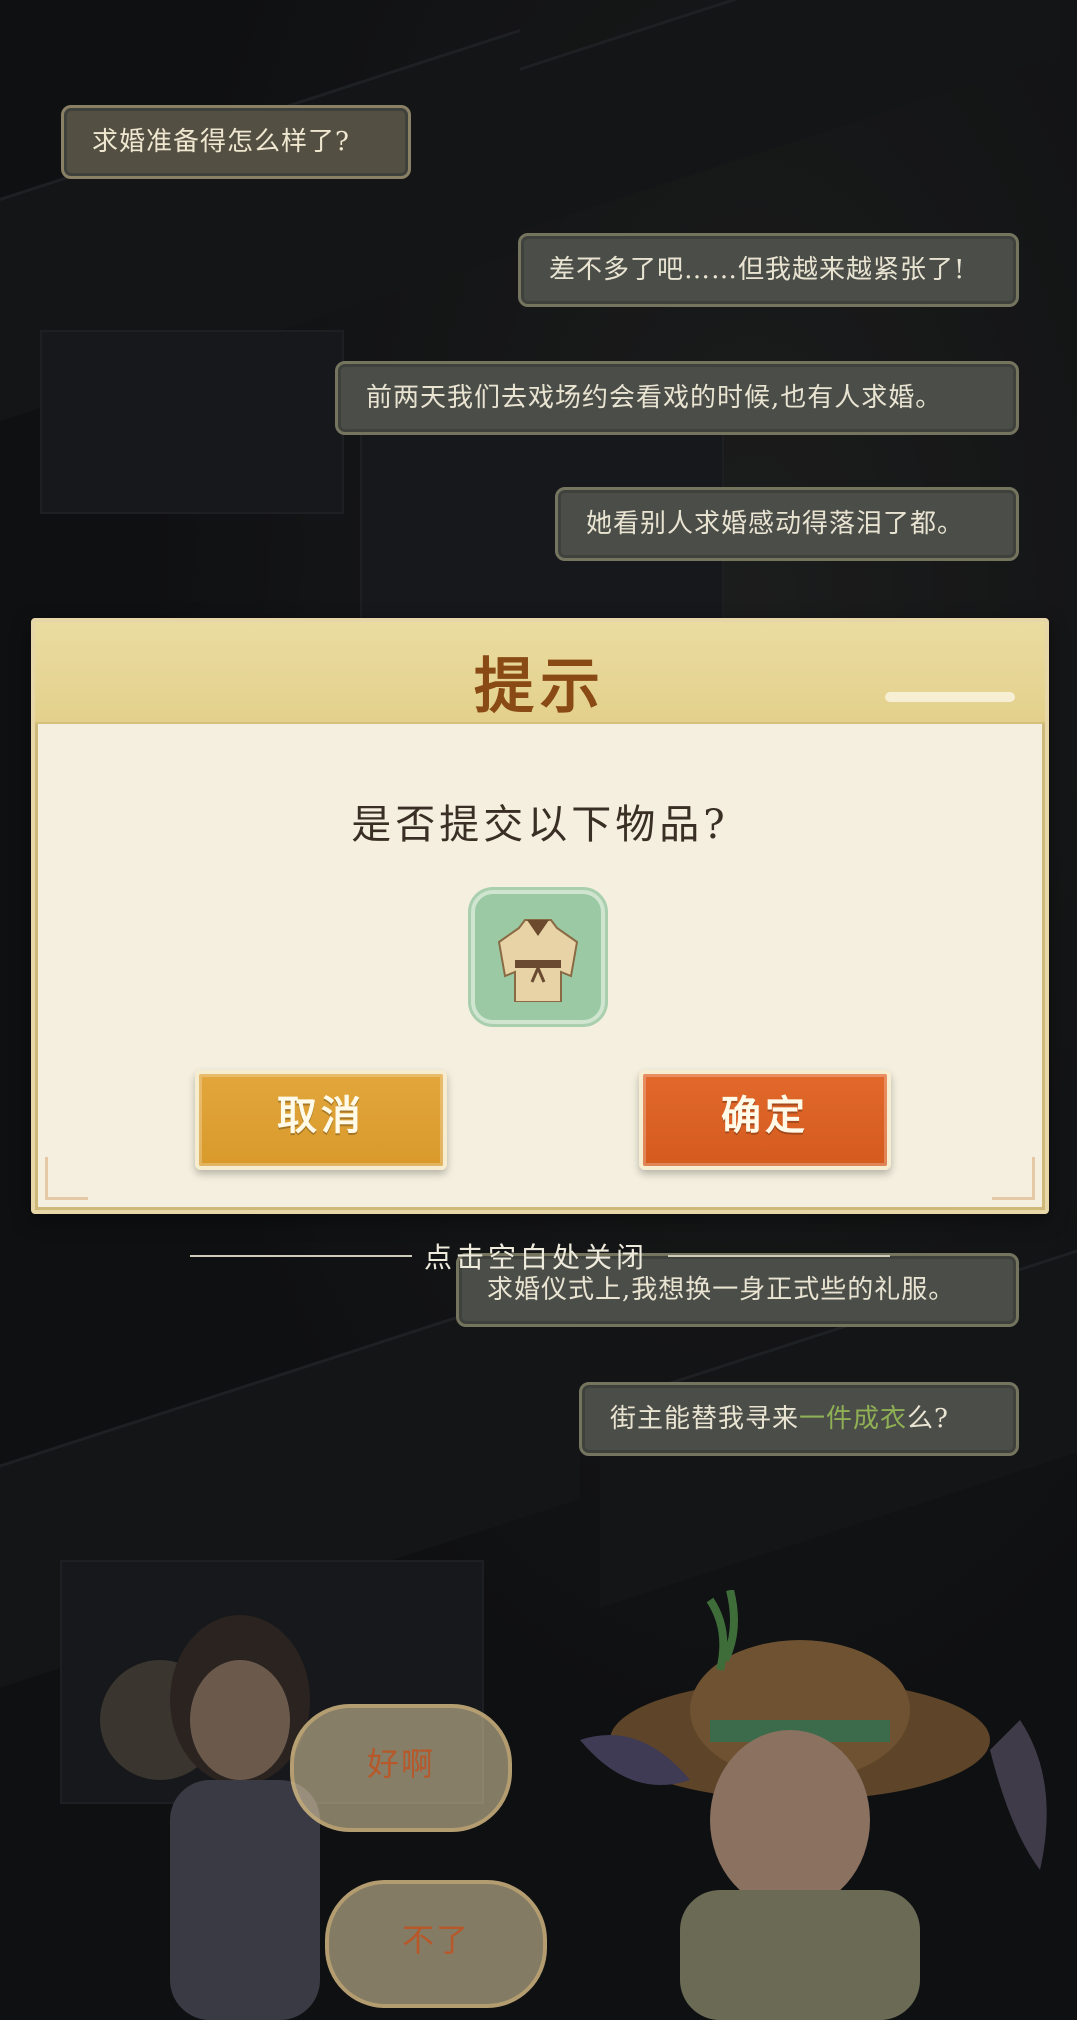 This screenshot has width=1077, height=2020. I want to click on chat-bubble: 她看别人求婚感动得落泪了都。, so click(787, 524).